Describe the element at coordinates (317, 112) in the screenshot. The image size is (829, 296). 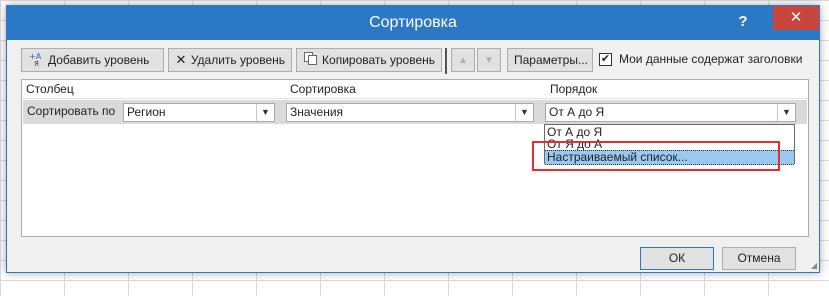
I see `sort-on-select-value: Значения` at that location.